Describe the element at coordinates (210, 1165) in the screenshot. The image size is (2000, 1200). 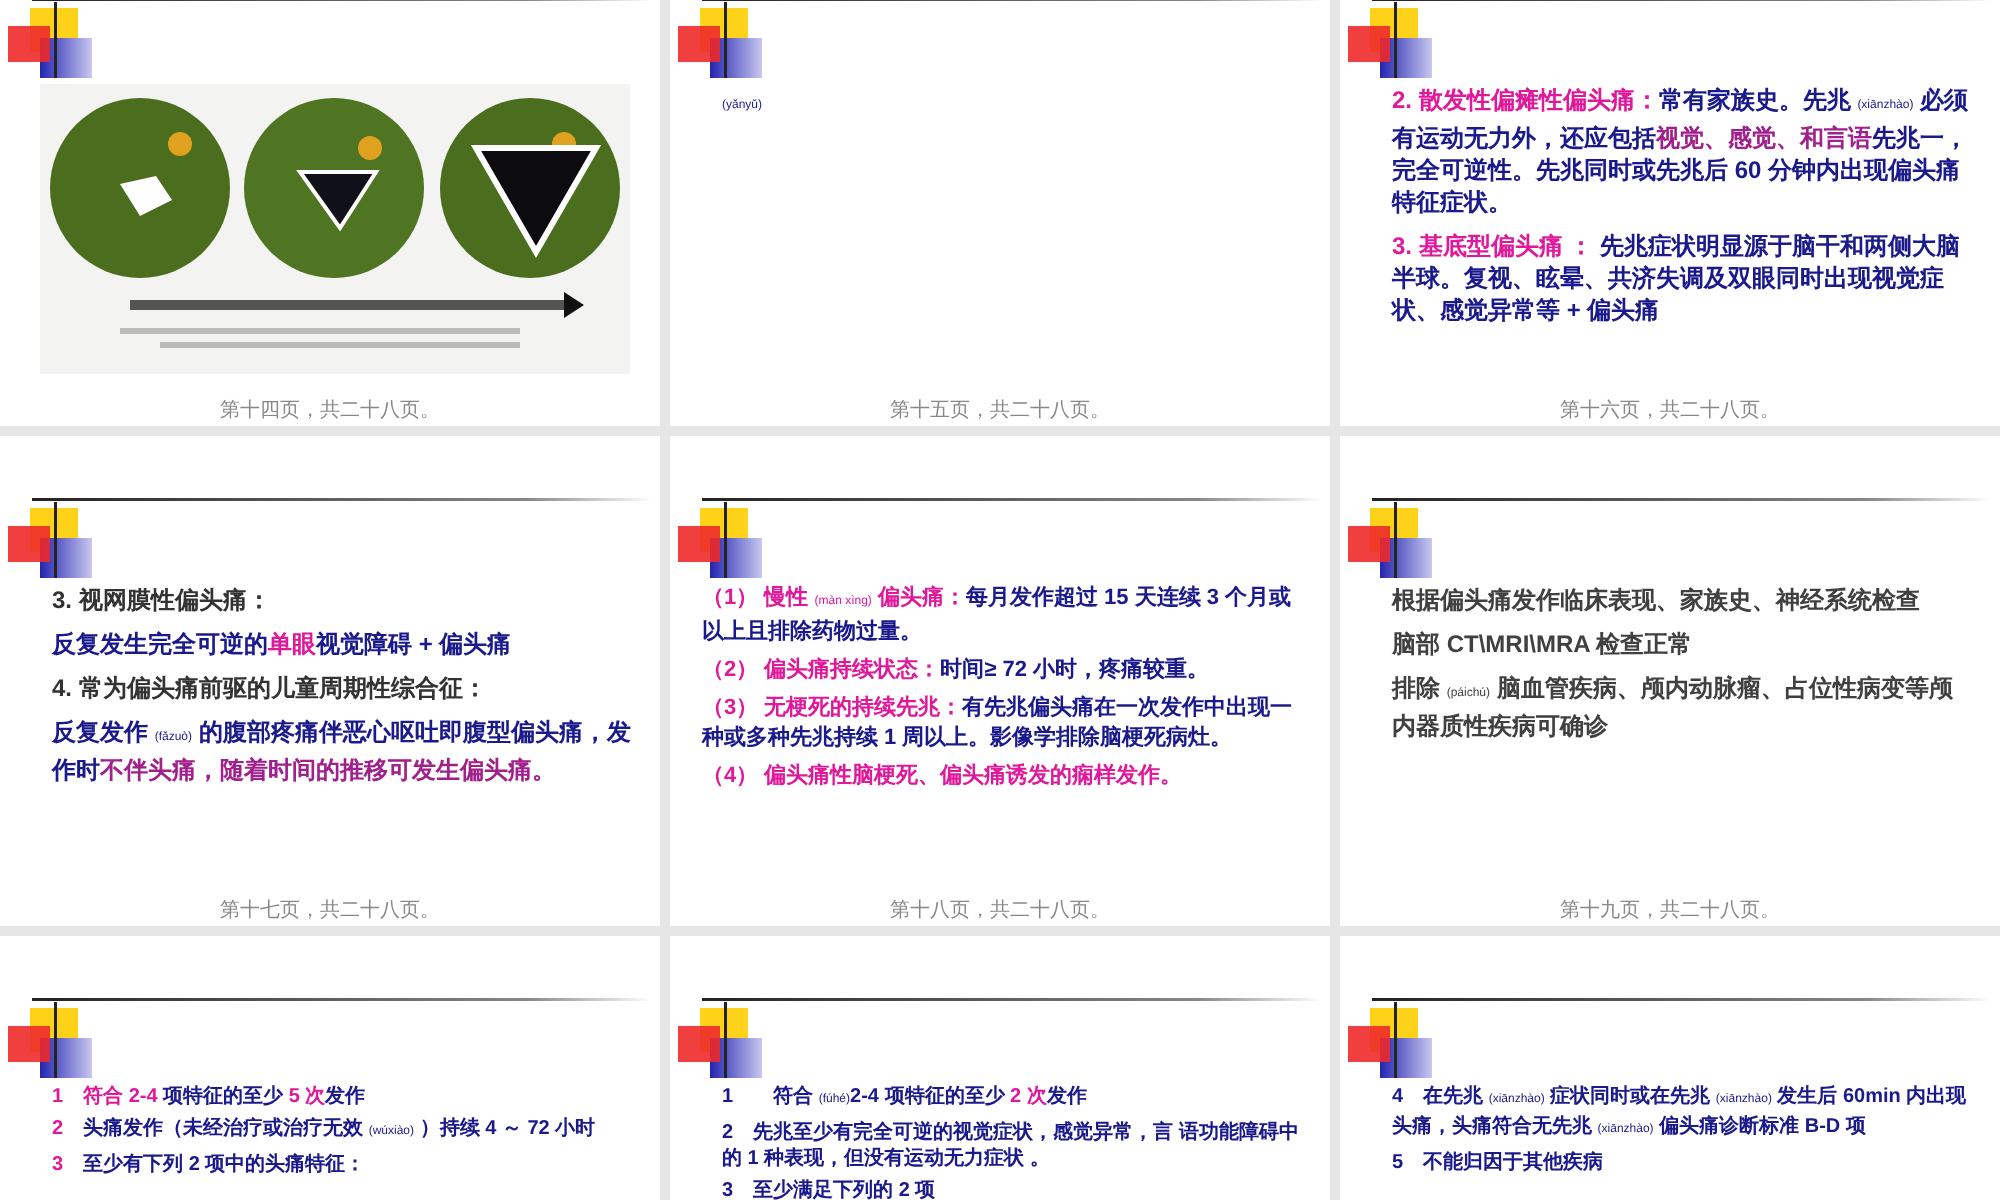
I see `slide-text: 3 至少有下列 2 项中的头痛特征：` at that location.